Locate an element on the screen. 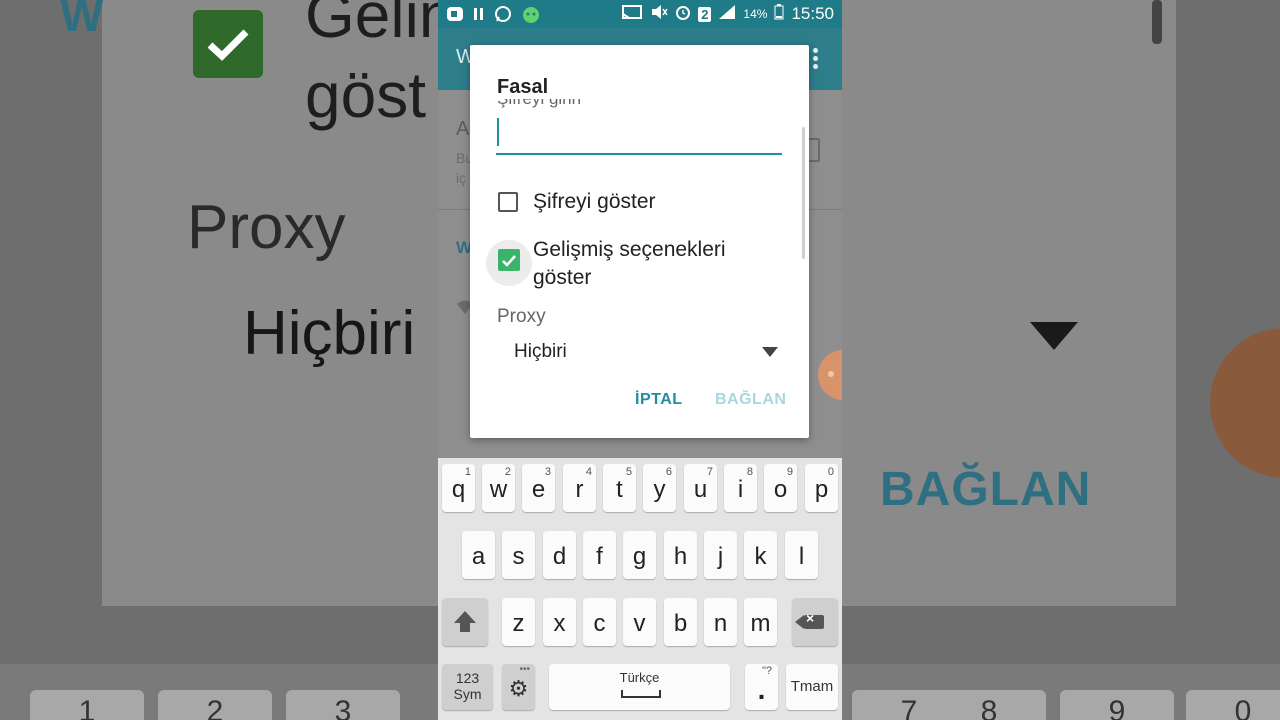 This screenshot has height=720, width=1280. background-proxy-label: Proxy is located at coordinates (266, 227).